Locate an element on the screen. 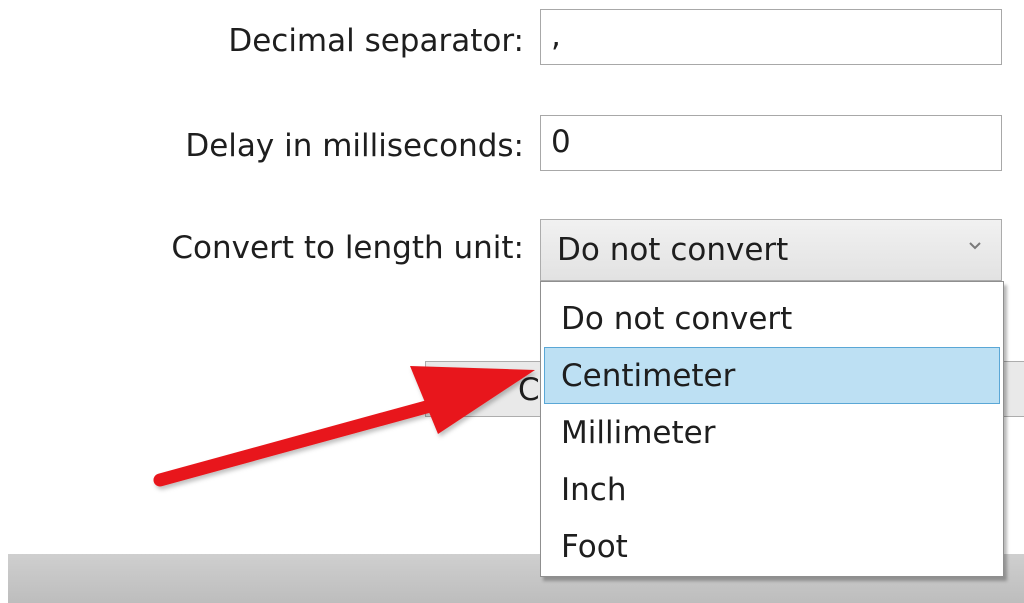 The width and height of the screenshot is (1024, 603). option-do-not-convert: Do not convert is located at coordinates (772, 318).